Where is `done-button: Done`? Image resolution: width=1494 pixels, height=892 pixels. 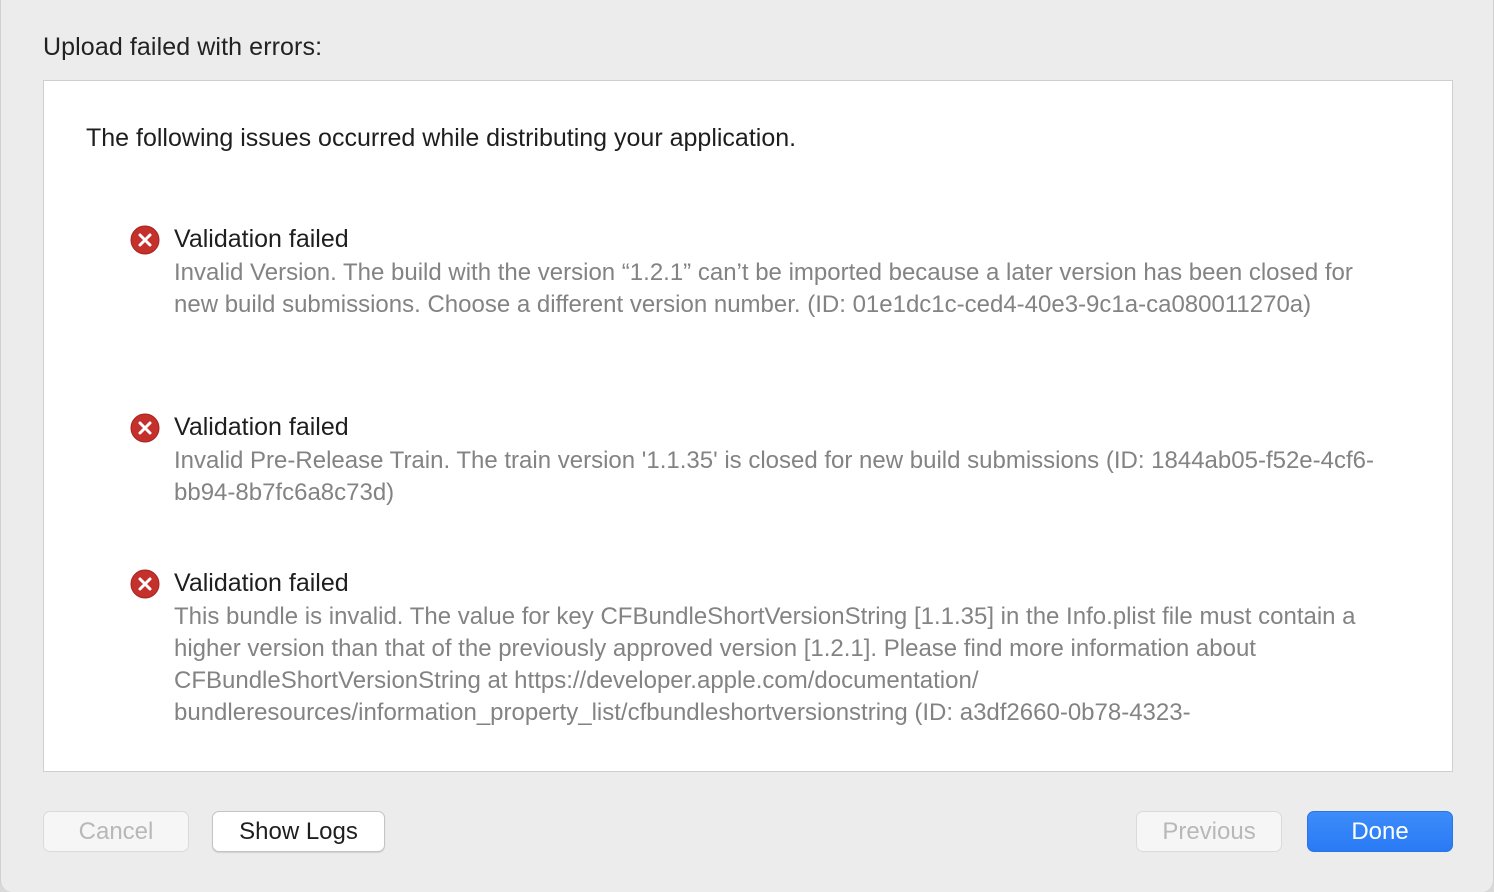
done-button: Done is located at coordinates (1380, 831).